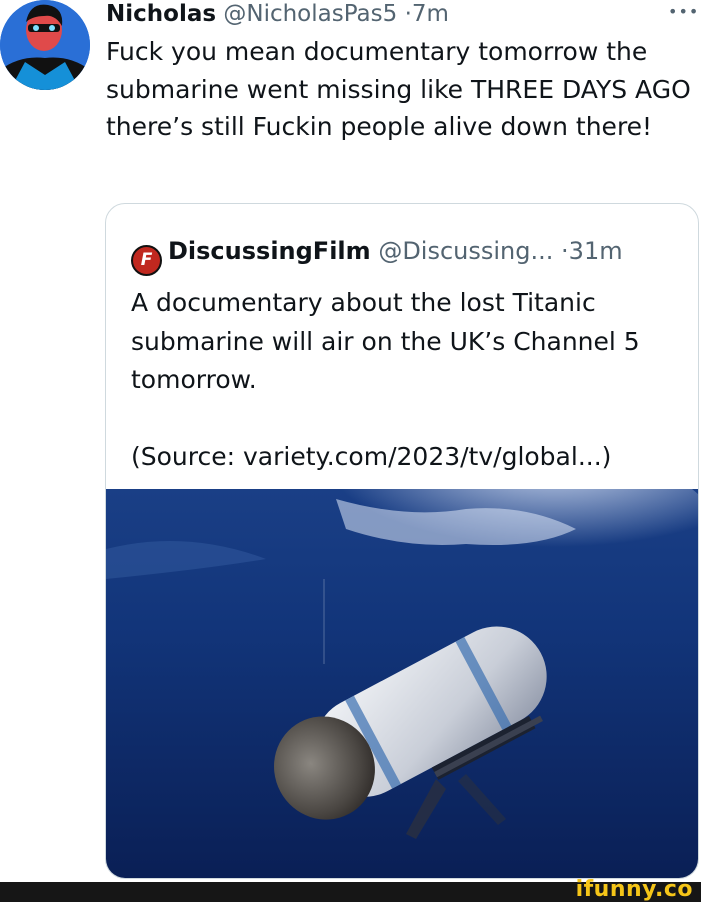  Describe the element at coordinates (269, 251) in the screenshot. I see `quoted-author-name: DiscussingFilm` at that location.